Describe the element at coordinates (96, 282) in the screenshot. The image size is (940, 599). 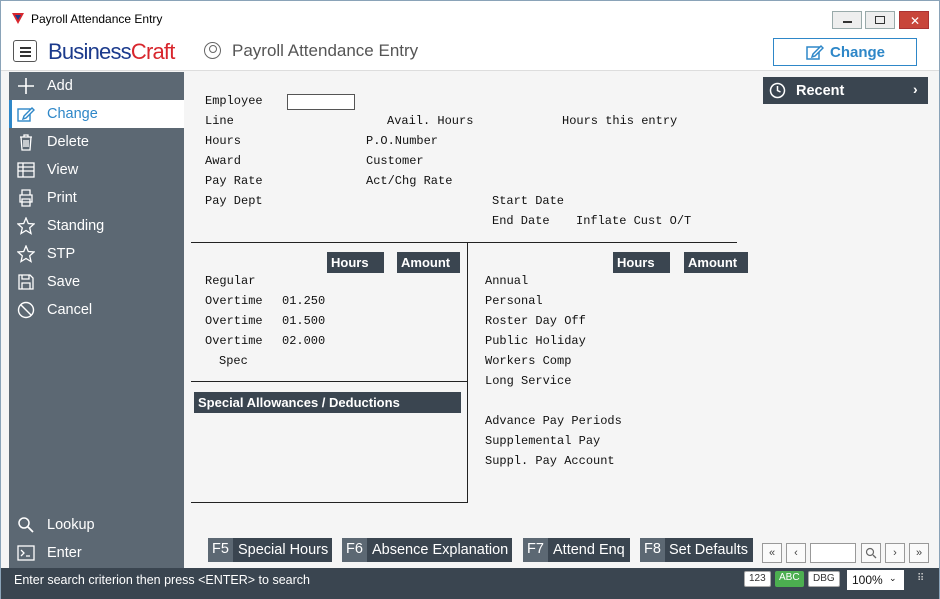
I see `sidebar-item-save: Save` at that location.